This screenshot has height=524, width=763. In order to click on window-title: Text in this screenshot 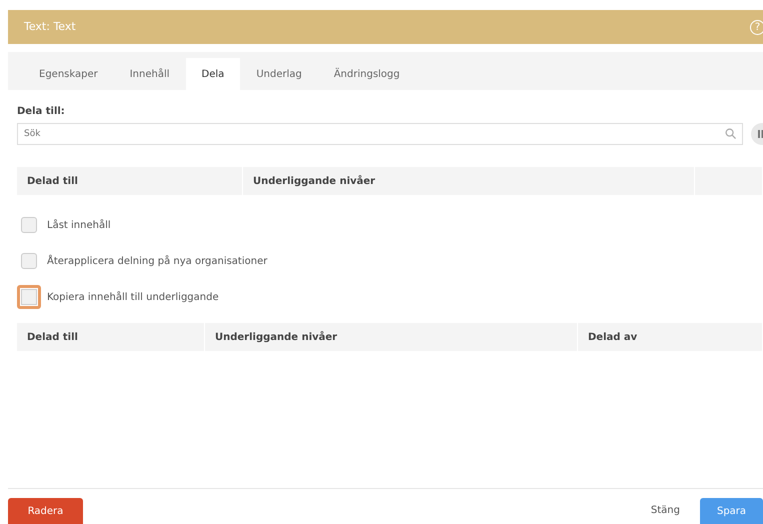, I will do `click(50, 26)`.